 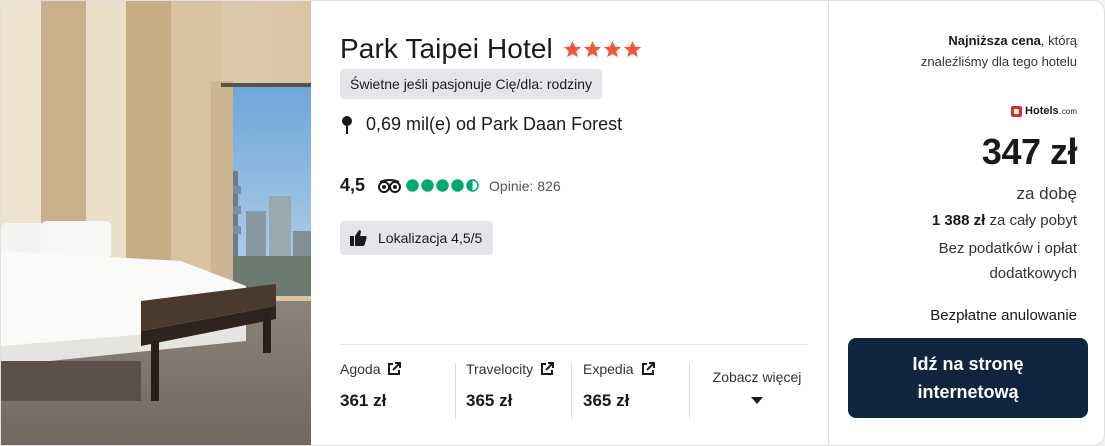 I want to click on thumbs-up-icon, so click(x=358, y=238).